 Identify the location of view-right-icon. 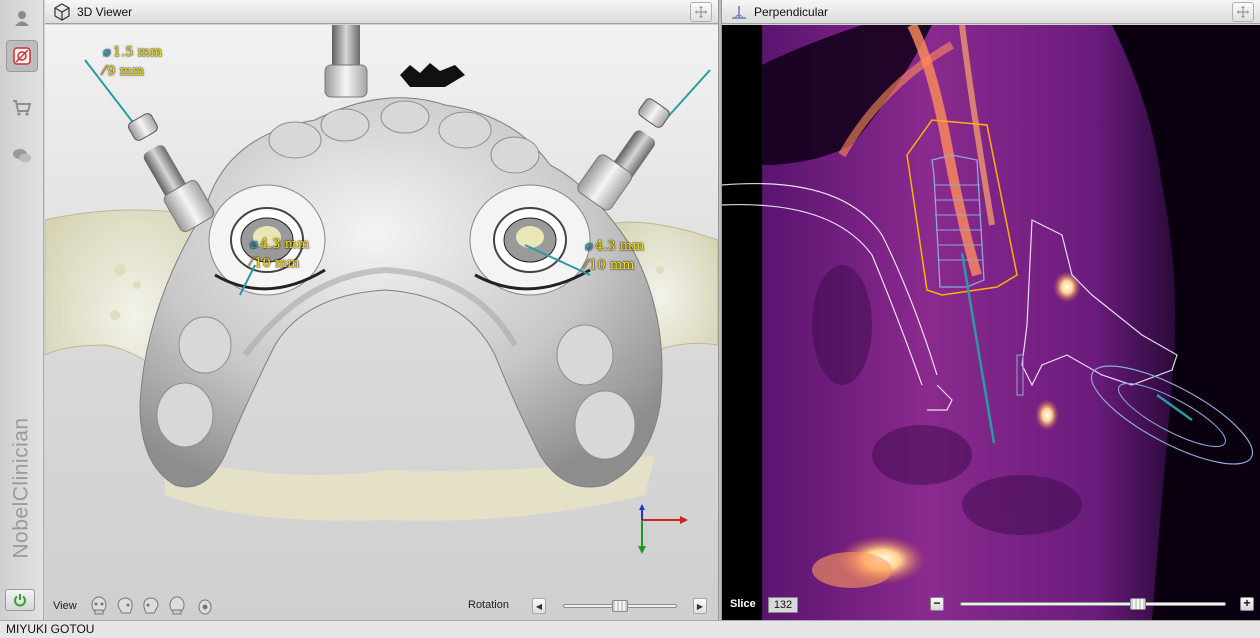
(151, 606).